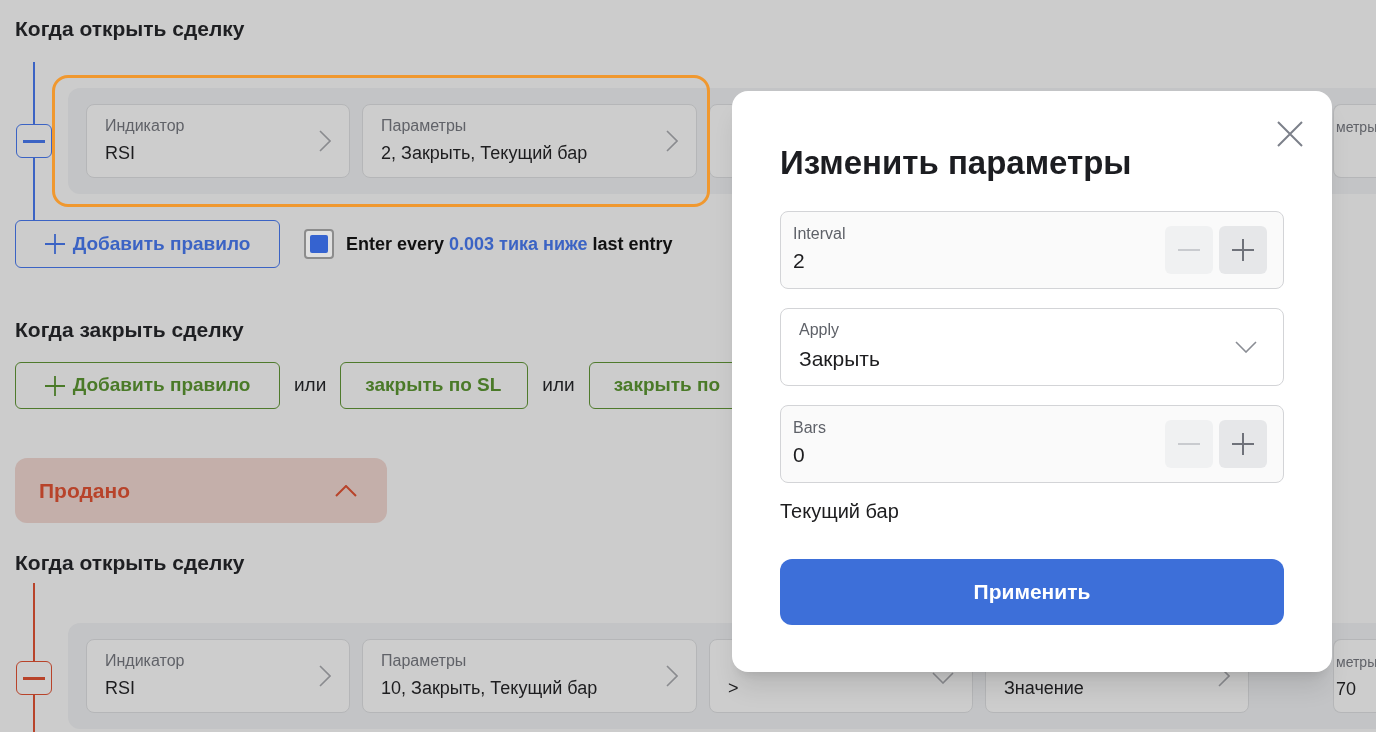  I want to click on rule-card: метры 70, so click(1354, 676).